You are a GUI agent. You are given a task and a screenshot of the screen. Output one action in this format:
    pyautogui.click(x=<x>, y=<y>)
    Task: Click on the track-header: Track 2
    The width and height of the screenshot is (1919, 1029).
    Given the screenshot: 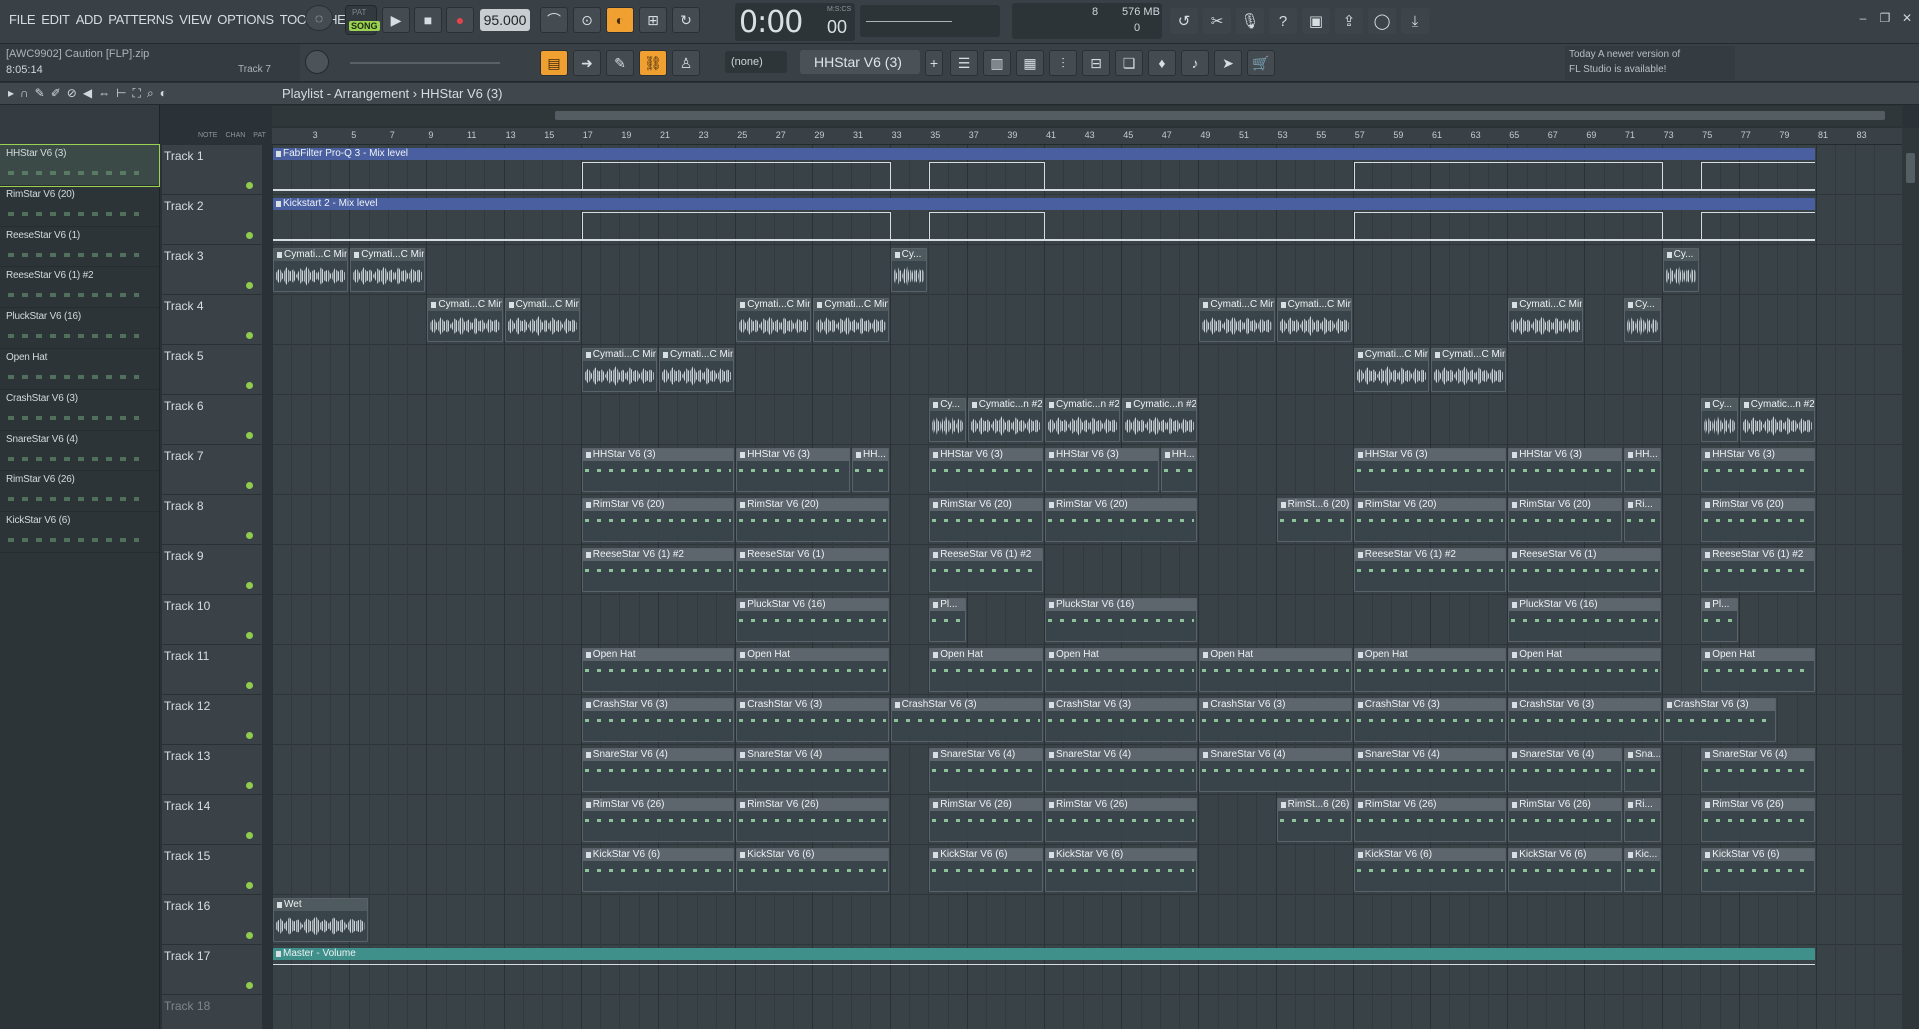 What is the action you would take?
    pyautogui.click(x=212, y=220)
    